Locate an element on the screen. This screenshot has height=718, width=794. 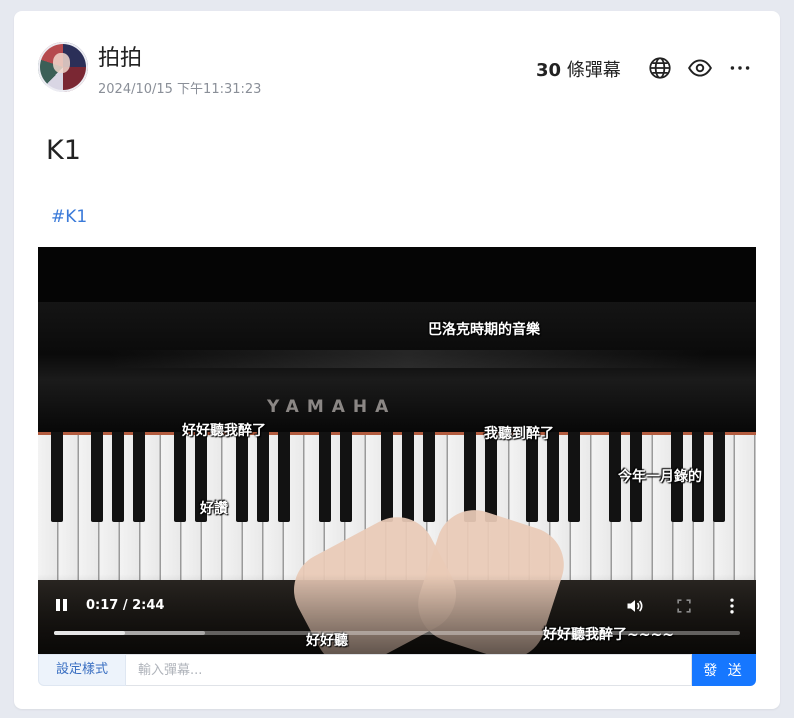
danmaku-comment: 好讚 is located at coordinates (214, 509).